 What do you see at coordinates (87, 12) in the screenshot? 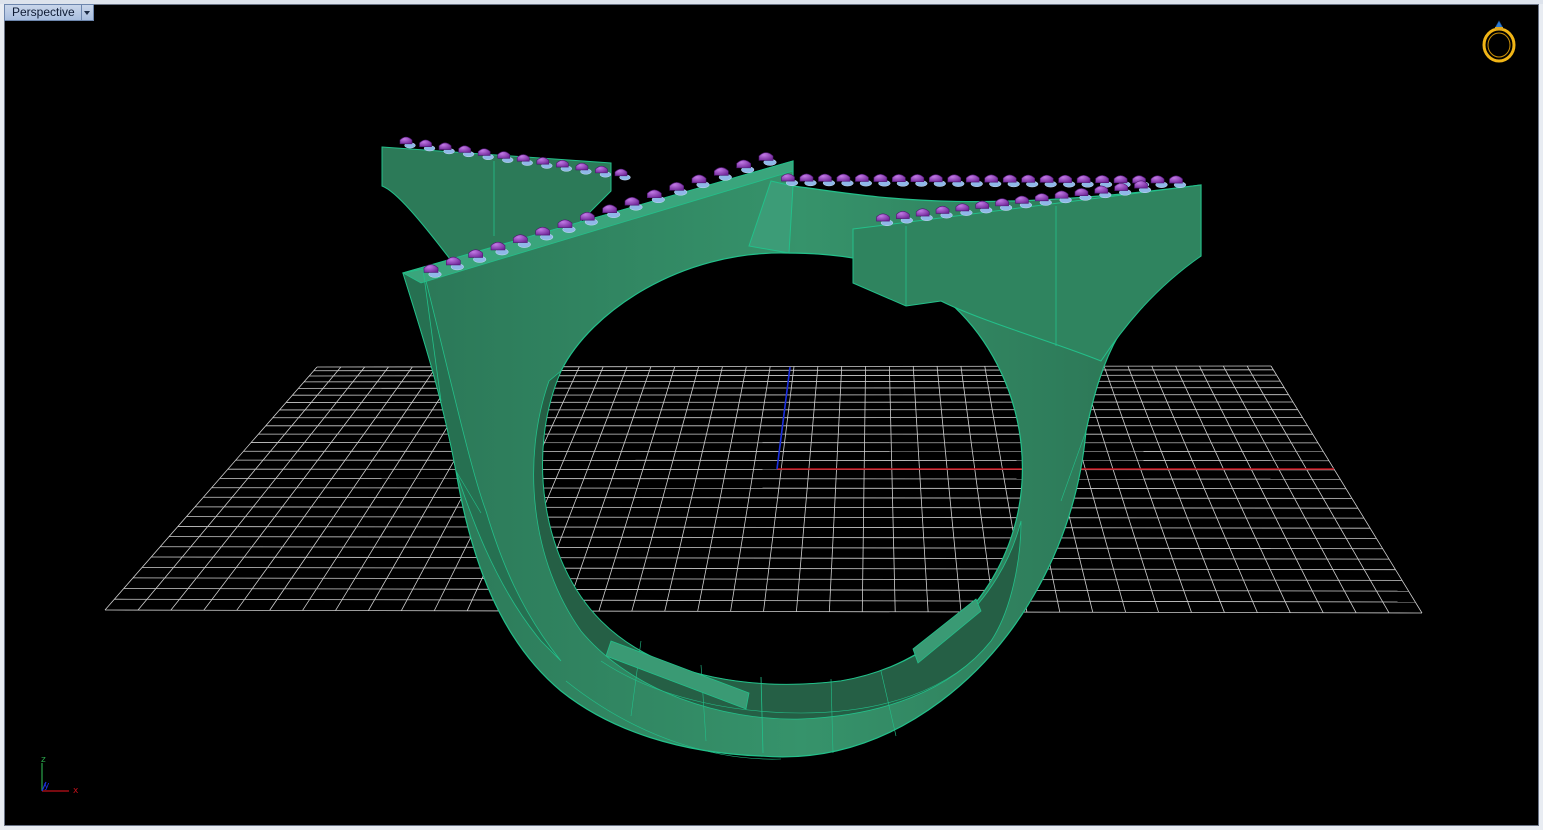
I see `chevron-down-icon` at bounding box center [87, 12].